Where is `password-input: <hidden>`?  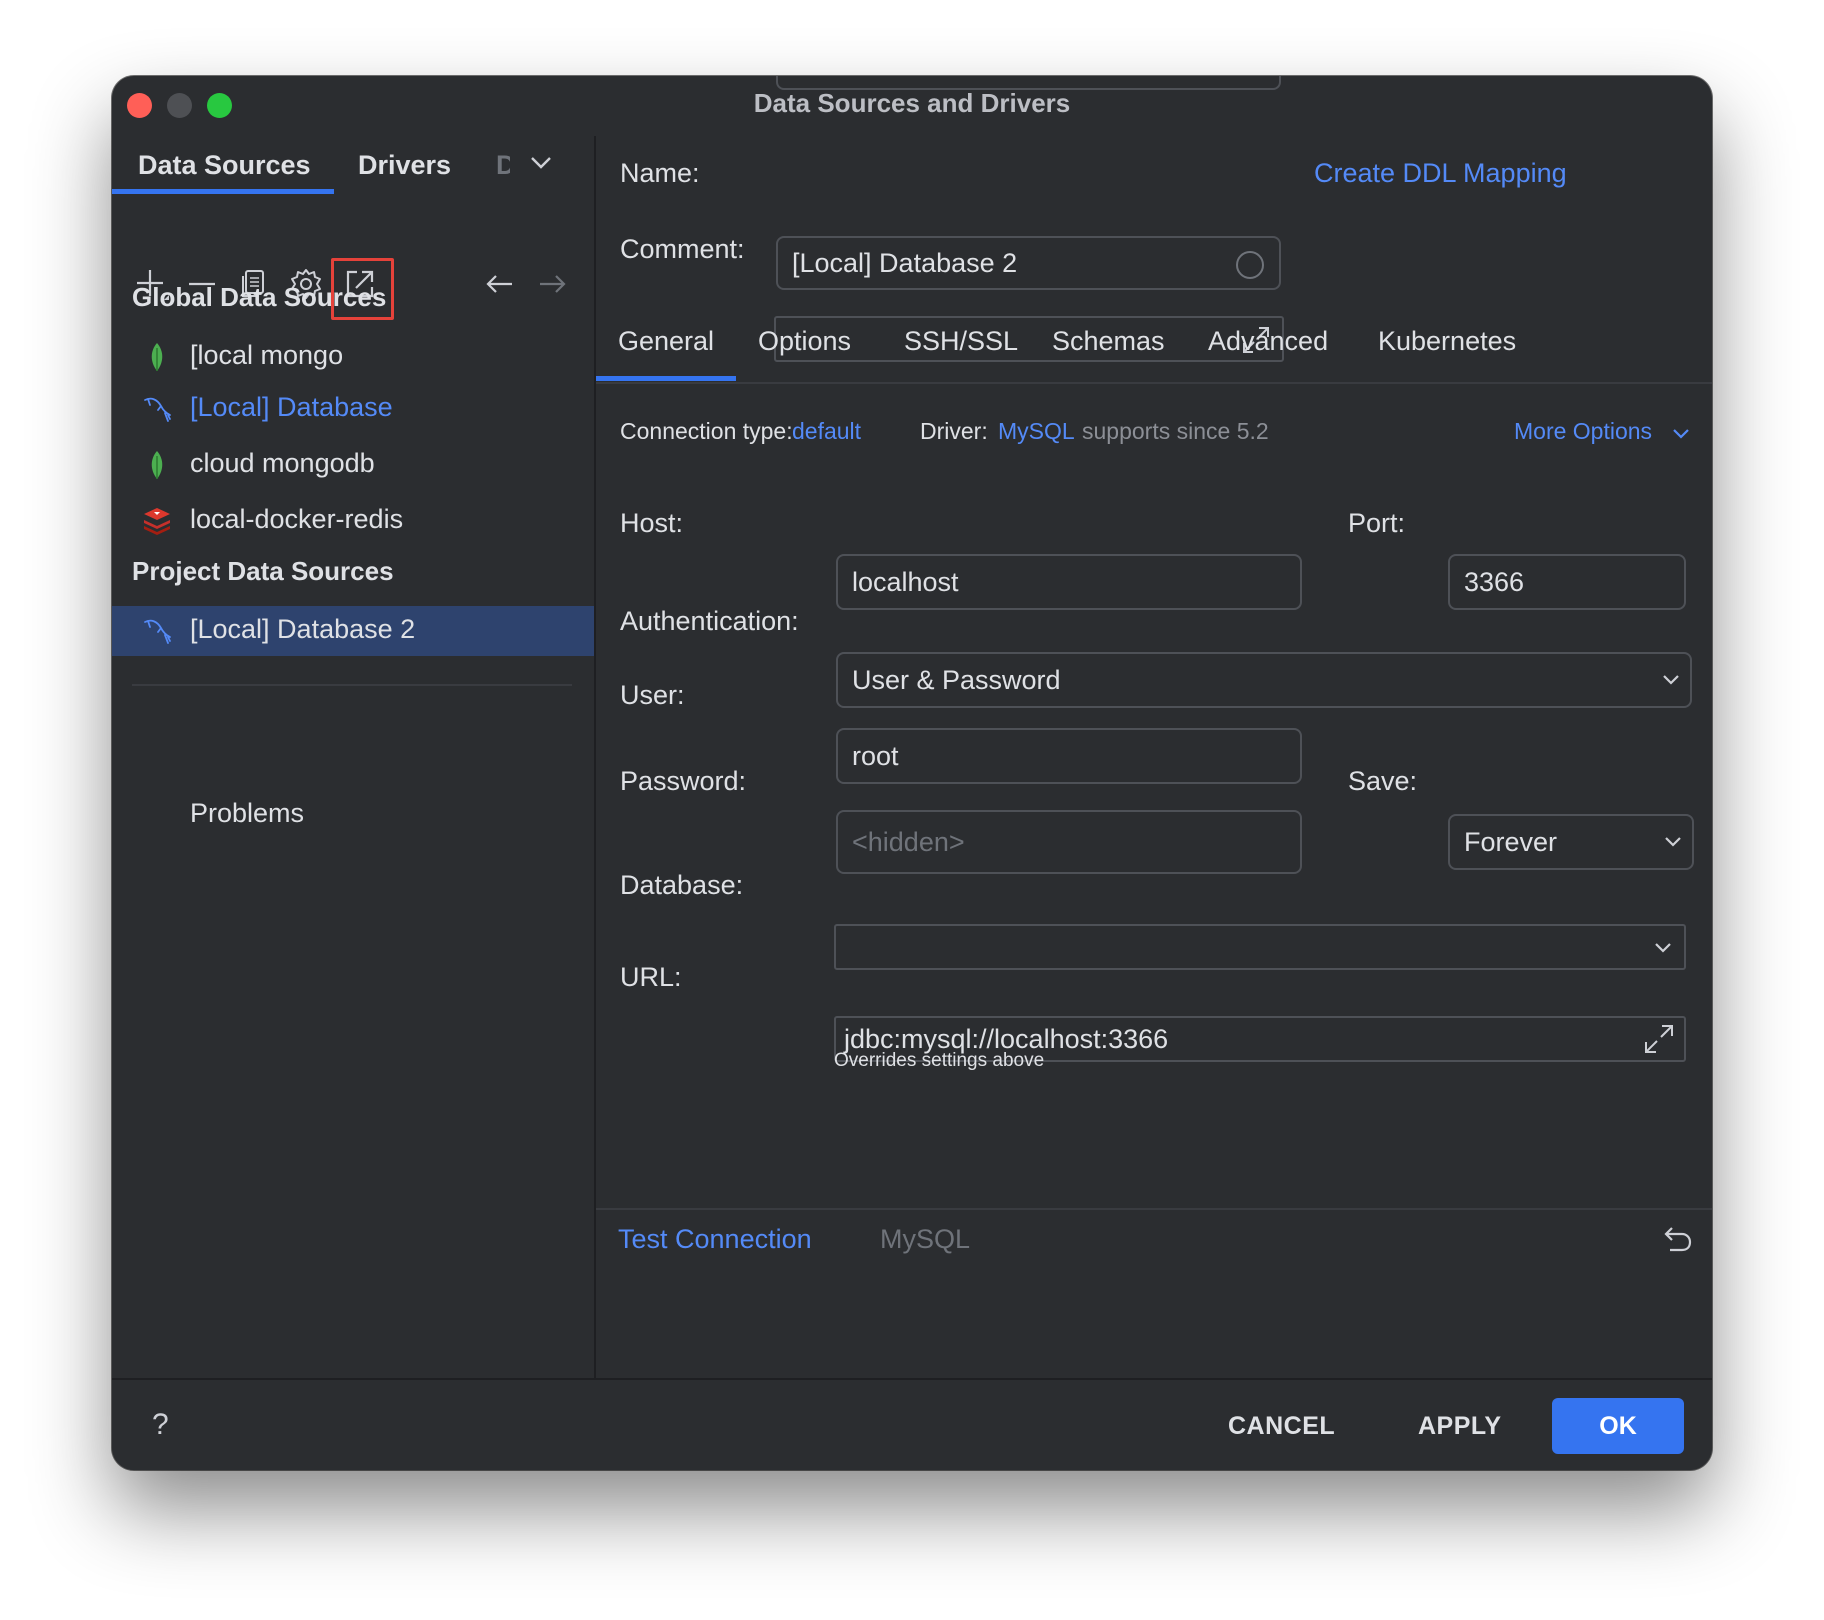
password-input: <hidden> is located at coordinates (1069, 842).